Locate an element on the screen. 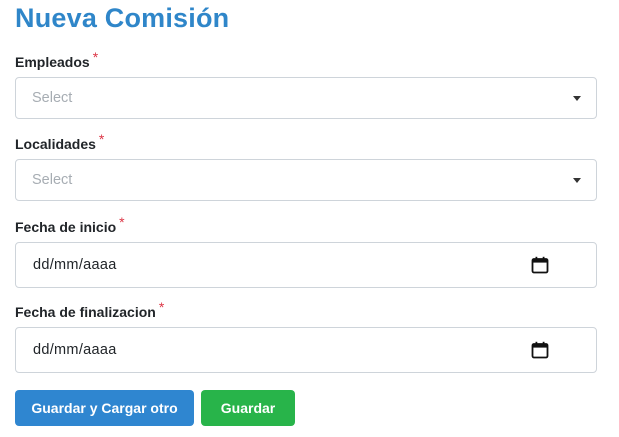 The width and height of the screenshot is (619, 437). localidades-select-placeholder: Select is located at coordinates (52, 180).